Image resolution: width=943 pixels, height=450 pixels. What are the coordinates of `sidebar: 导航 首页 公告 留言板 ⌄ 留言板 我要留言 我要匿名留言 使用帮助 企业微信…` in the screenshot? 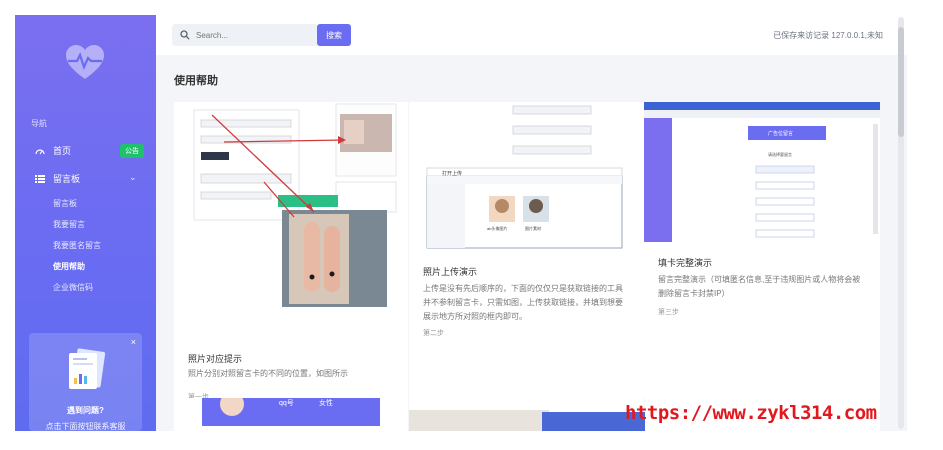 It's located at (85, 223).